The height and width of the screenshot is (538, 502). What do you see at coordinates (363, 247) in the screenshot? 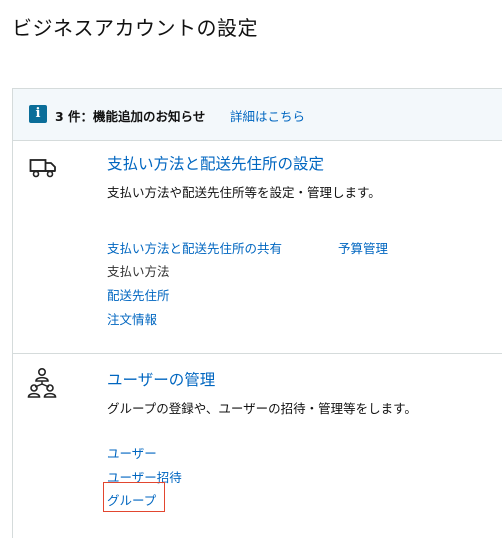
I see `budget-management-link: 予算管理` at bounding box center [363, 247].